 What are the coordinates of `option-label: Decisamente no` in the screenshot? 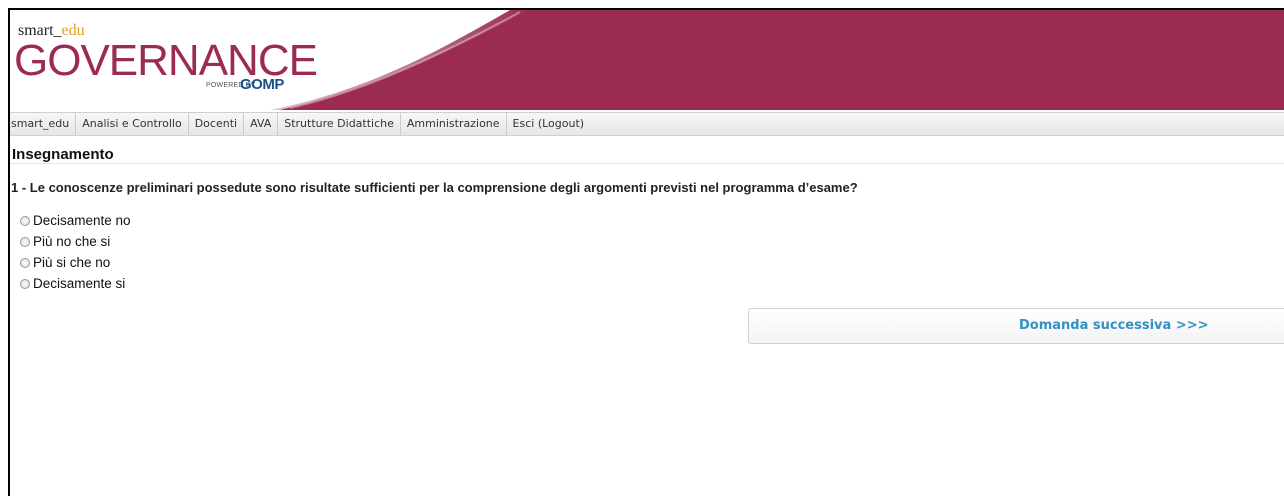 It's located at (82, 220).